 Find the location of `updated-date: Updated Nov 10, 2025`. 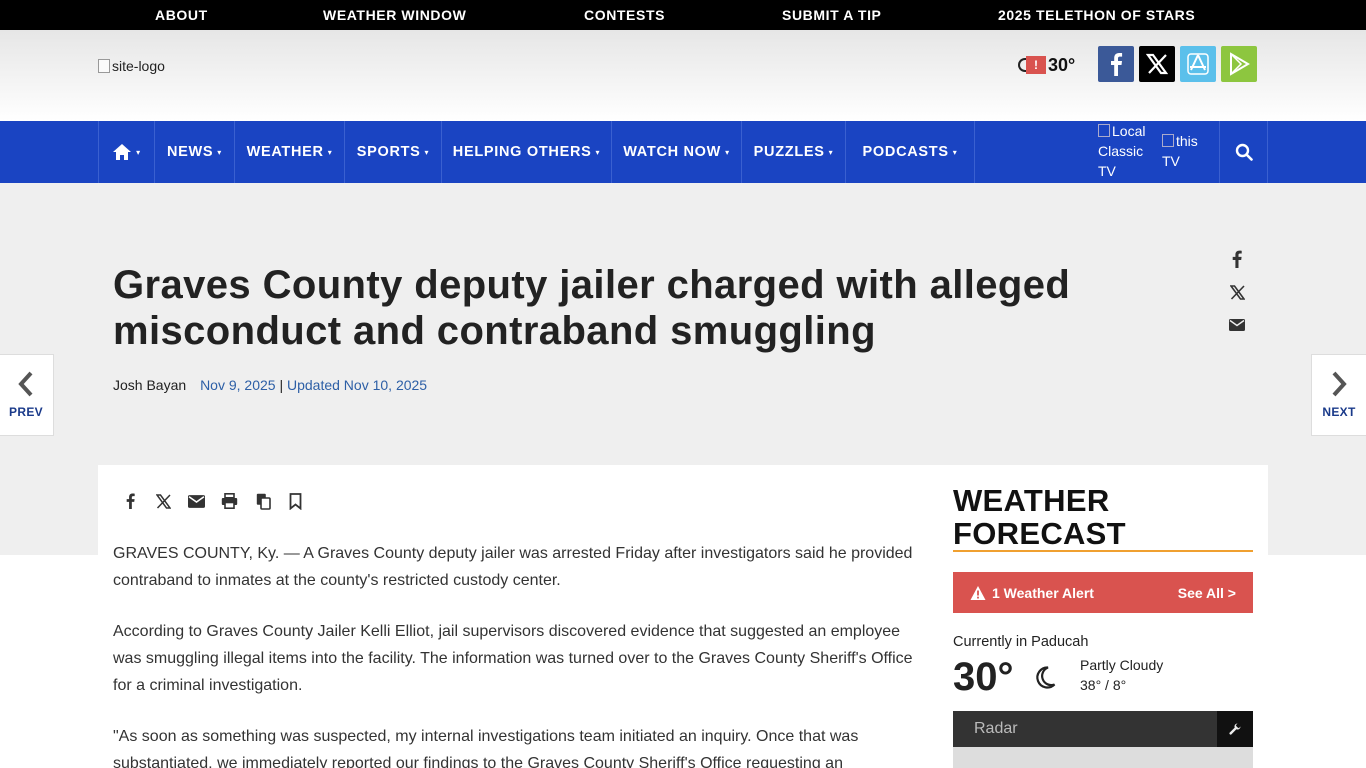

updated-date: Updated Nov 10, 2025 is located at coordinates (357, 385).